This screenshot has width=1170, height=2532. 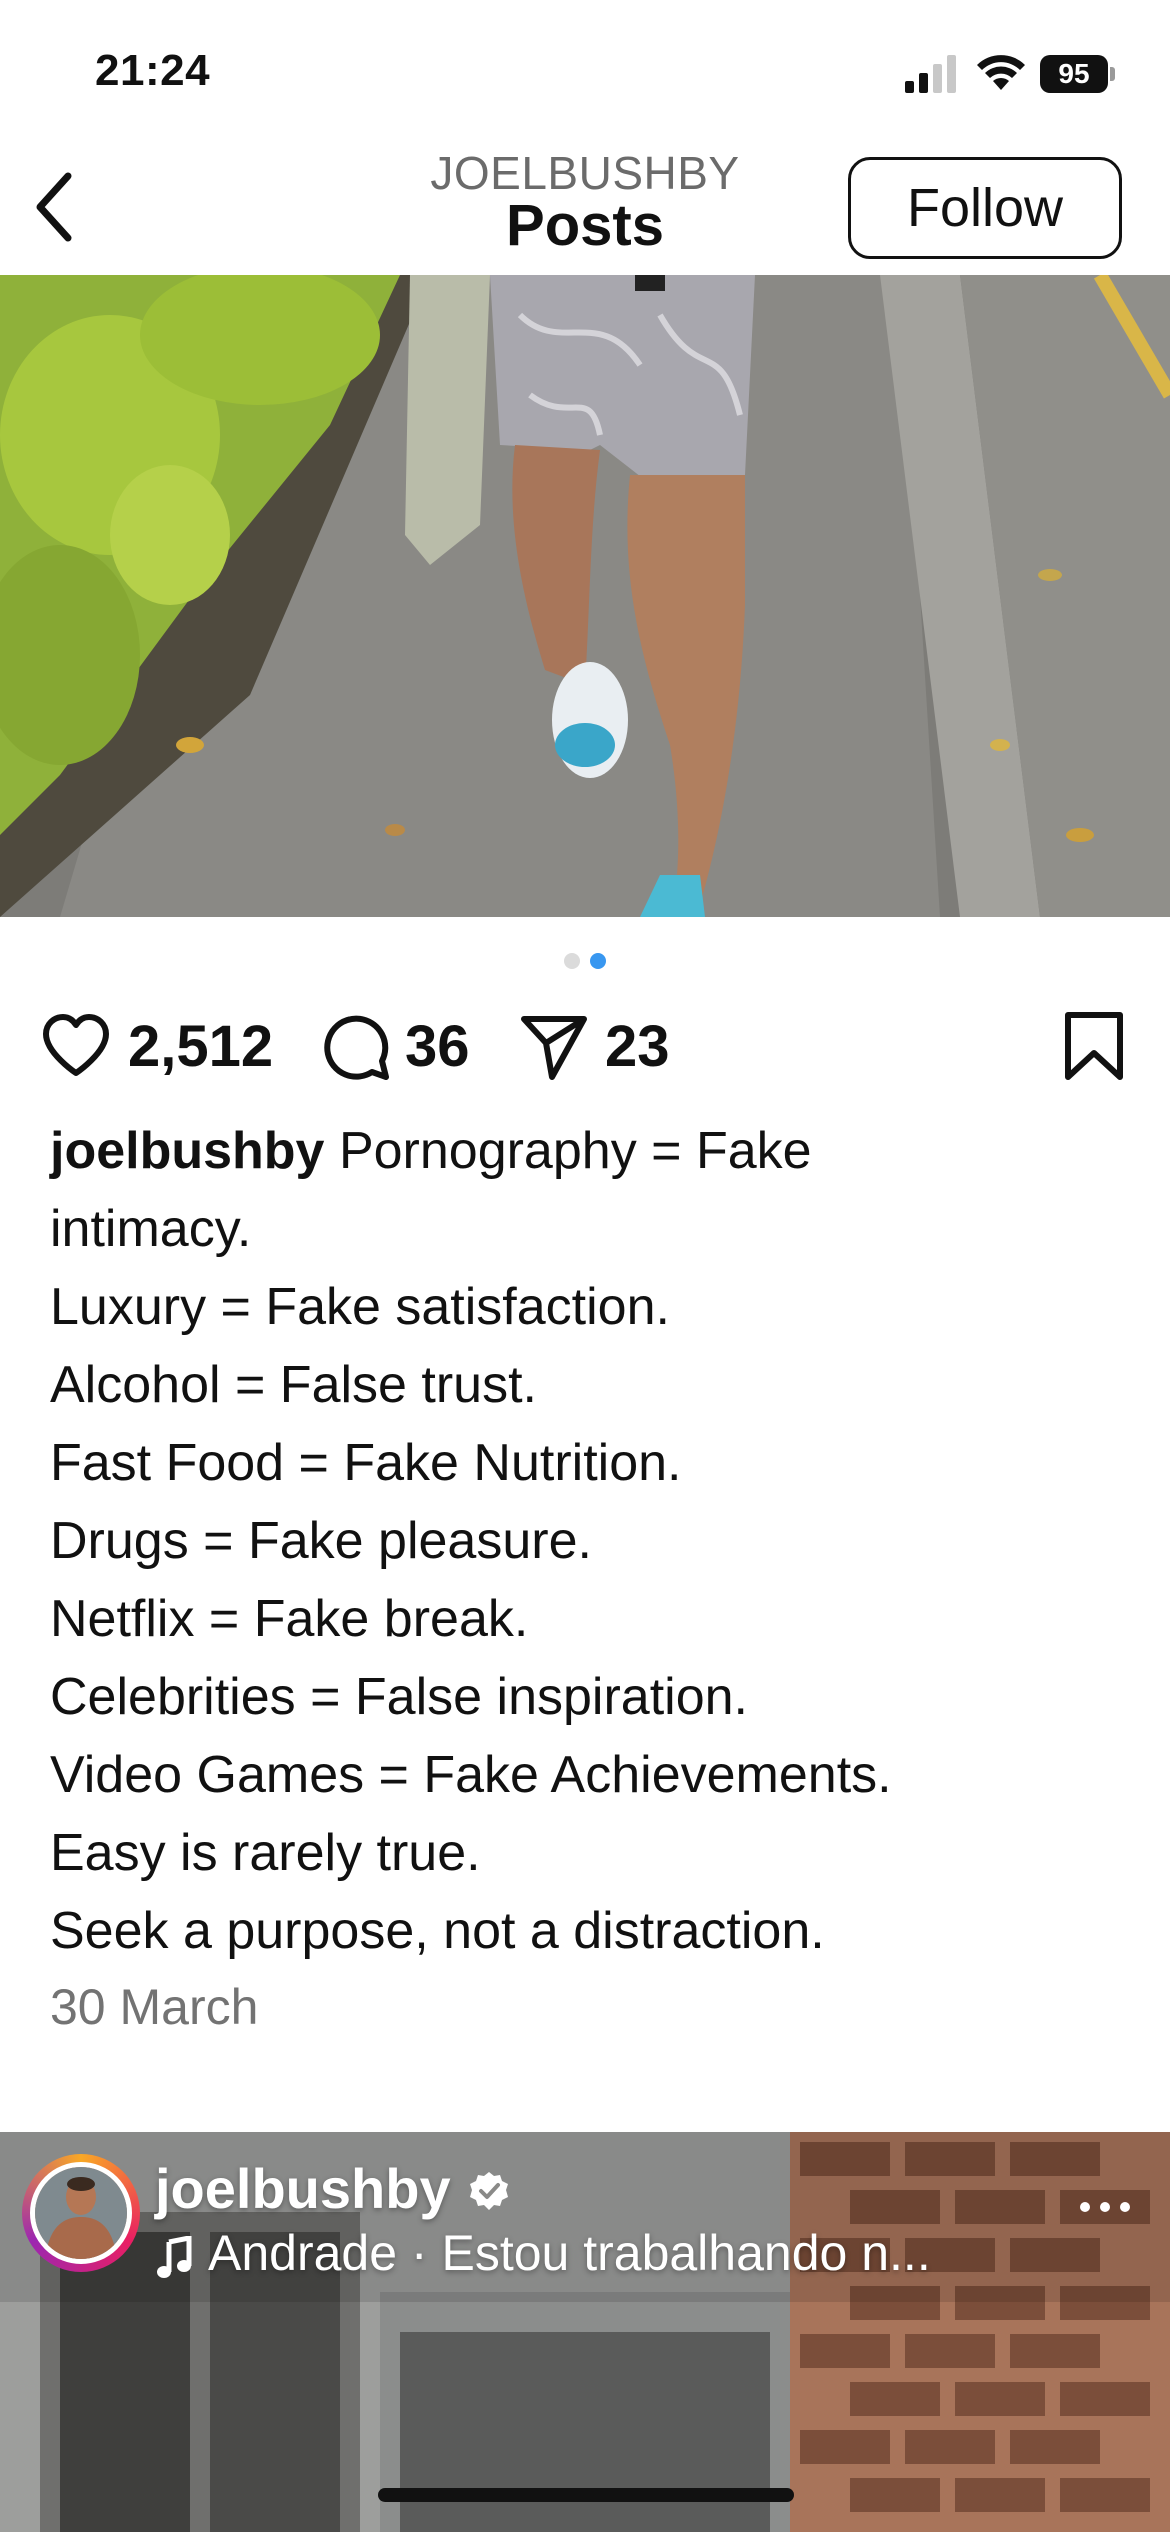 I want to click on signal-icon, so click(x=930, y=74).